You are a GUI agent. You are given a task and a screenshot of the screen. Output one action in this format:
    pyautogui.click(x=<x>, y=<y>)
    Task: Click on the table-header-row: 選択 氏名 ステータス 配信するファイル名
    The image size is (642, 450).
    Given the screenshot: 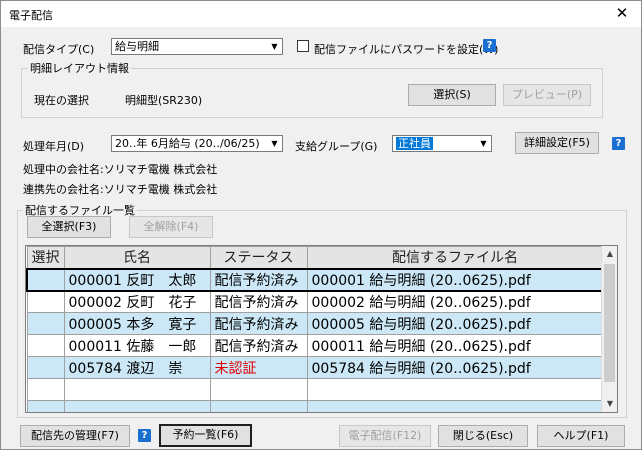 What is the action you would take?
    pyautogui.click(x=315, y=257)
    